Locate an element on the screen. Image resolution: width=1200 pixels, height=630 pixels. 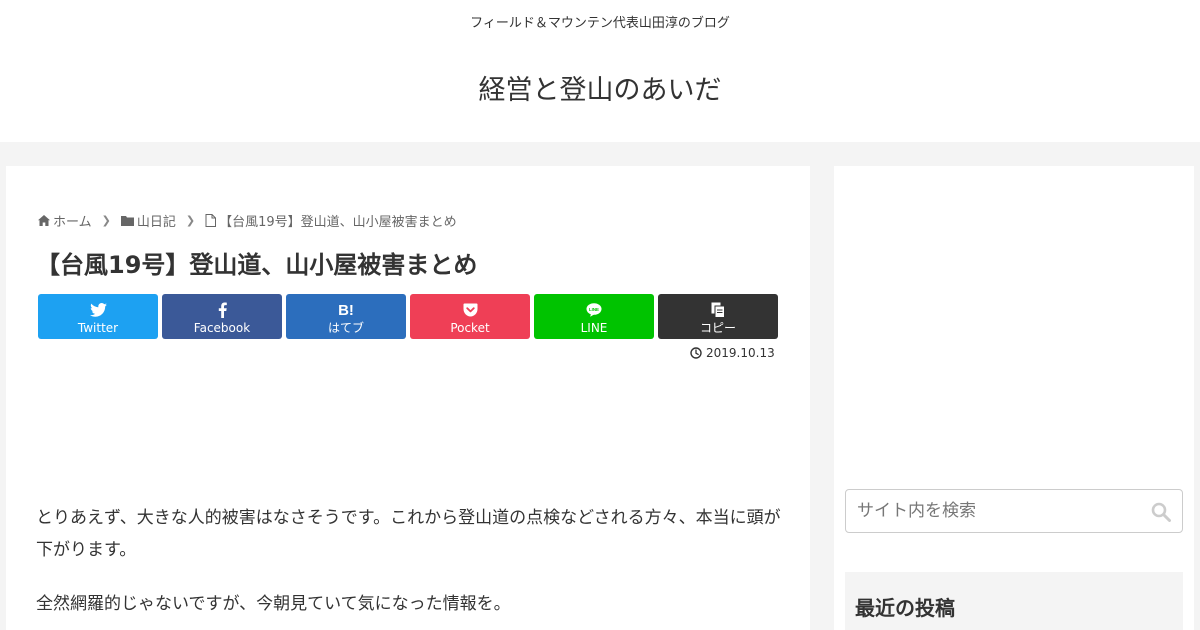
breadcrumb: ホーム ❯ 山日記 ❯ 【台風19号】登山道、山小屋被害まとめ is located at coordinates (247, 220).